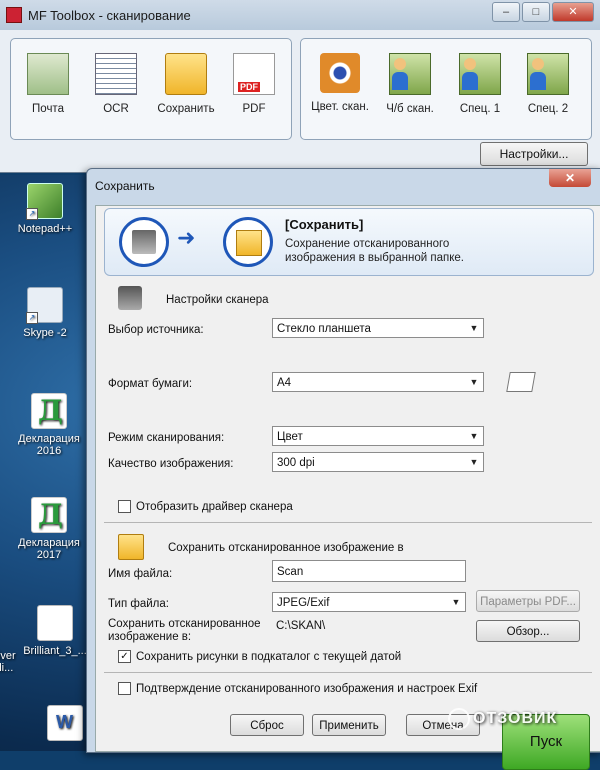  I want to click on dialog-title: Сохранить, so click(125, 186).